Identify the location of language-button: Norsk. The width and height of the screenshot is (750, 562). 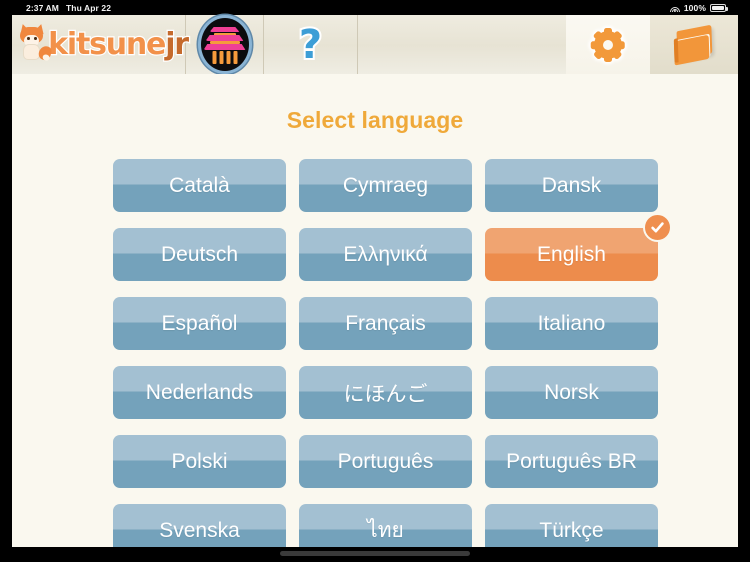
(571, 392).